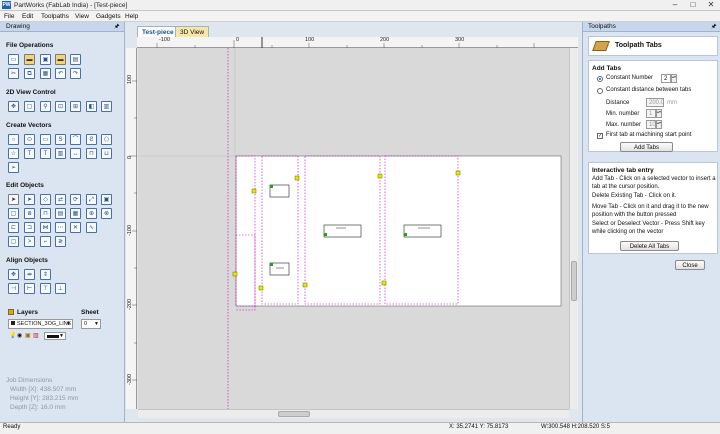 This screenshot has width=720, height=434. I want to click on menu-toolpaths: Toolpaths, so click(55, 16).